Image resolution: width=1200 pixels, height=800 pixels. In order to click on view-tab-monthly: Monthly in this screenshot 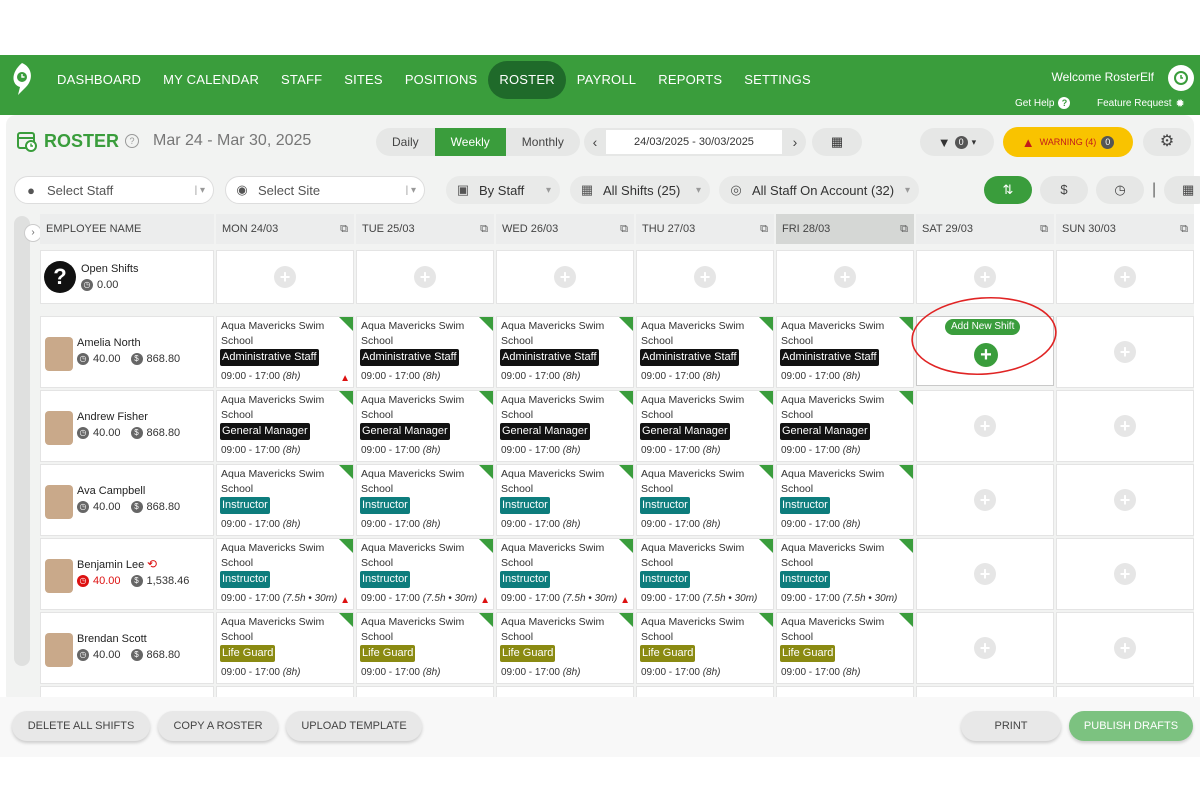, I will do `click(543, 142)`.